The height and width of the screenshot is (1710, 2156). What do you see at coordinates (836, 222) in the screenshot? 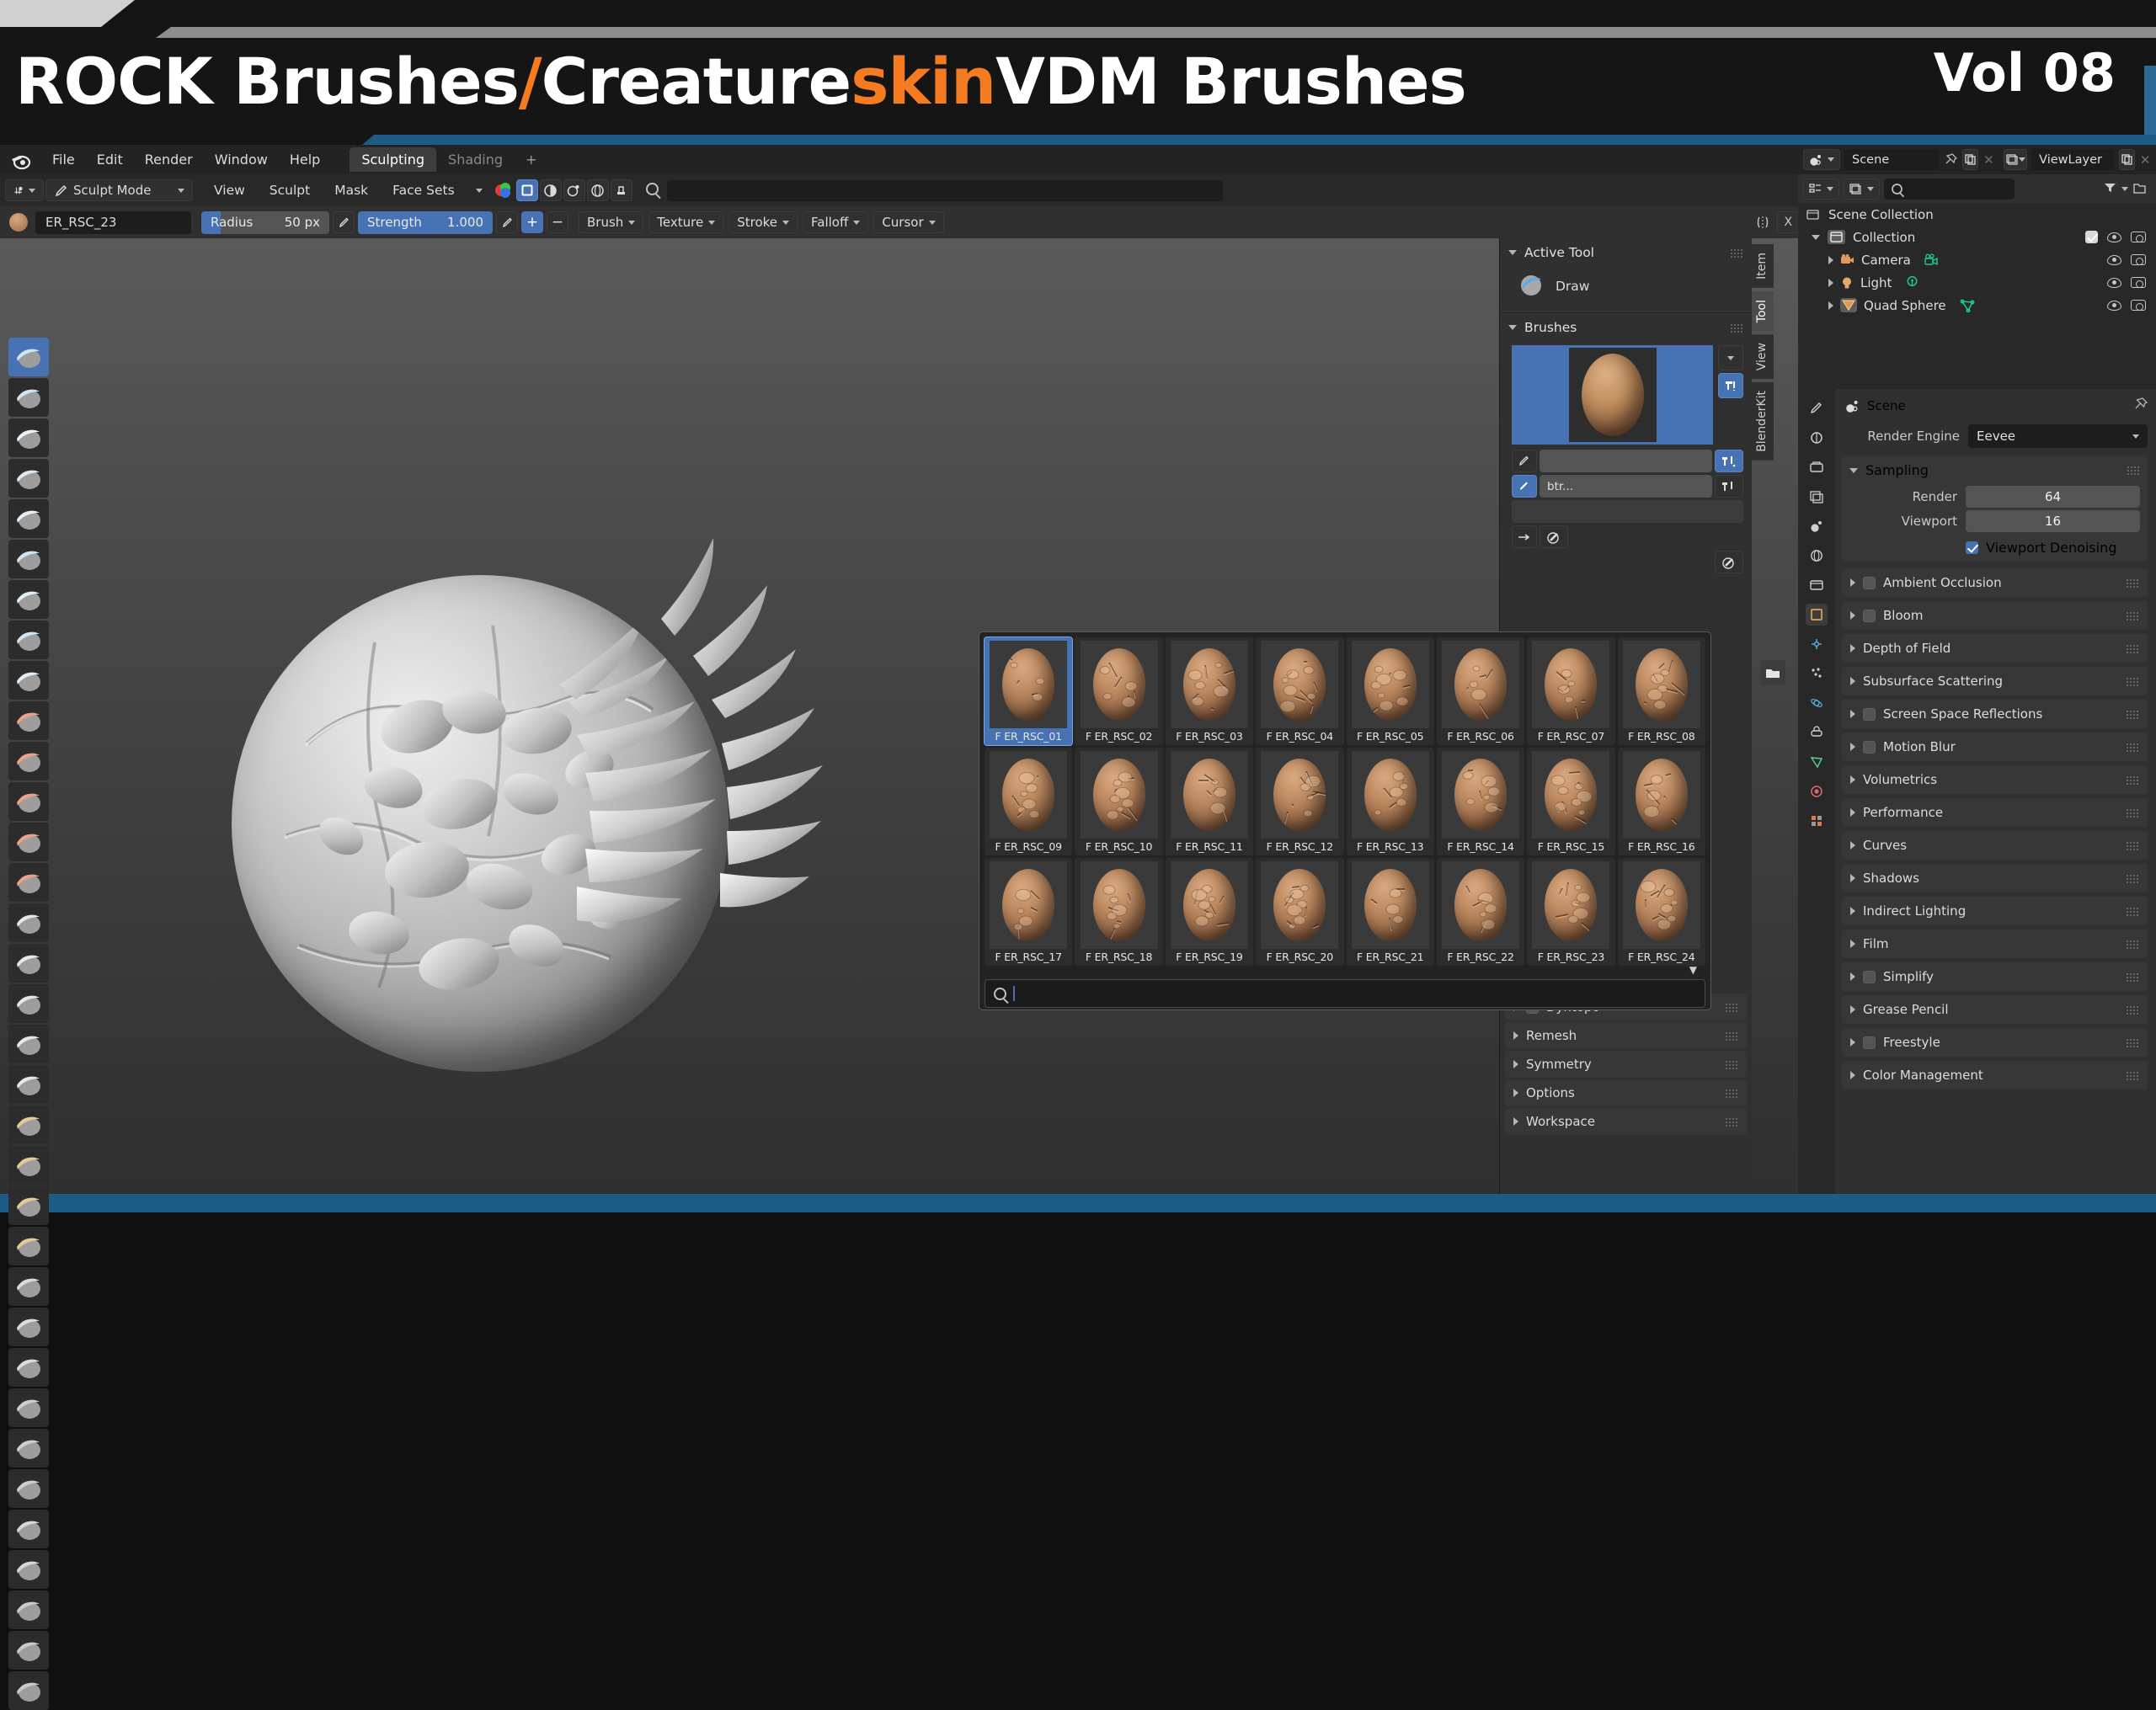
I see `popover-falloff: Falloff` at bounding box center [836, 222].